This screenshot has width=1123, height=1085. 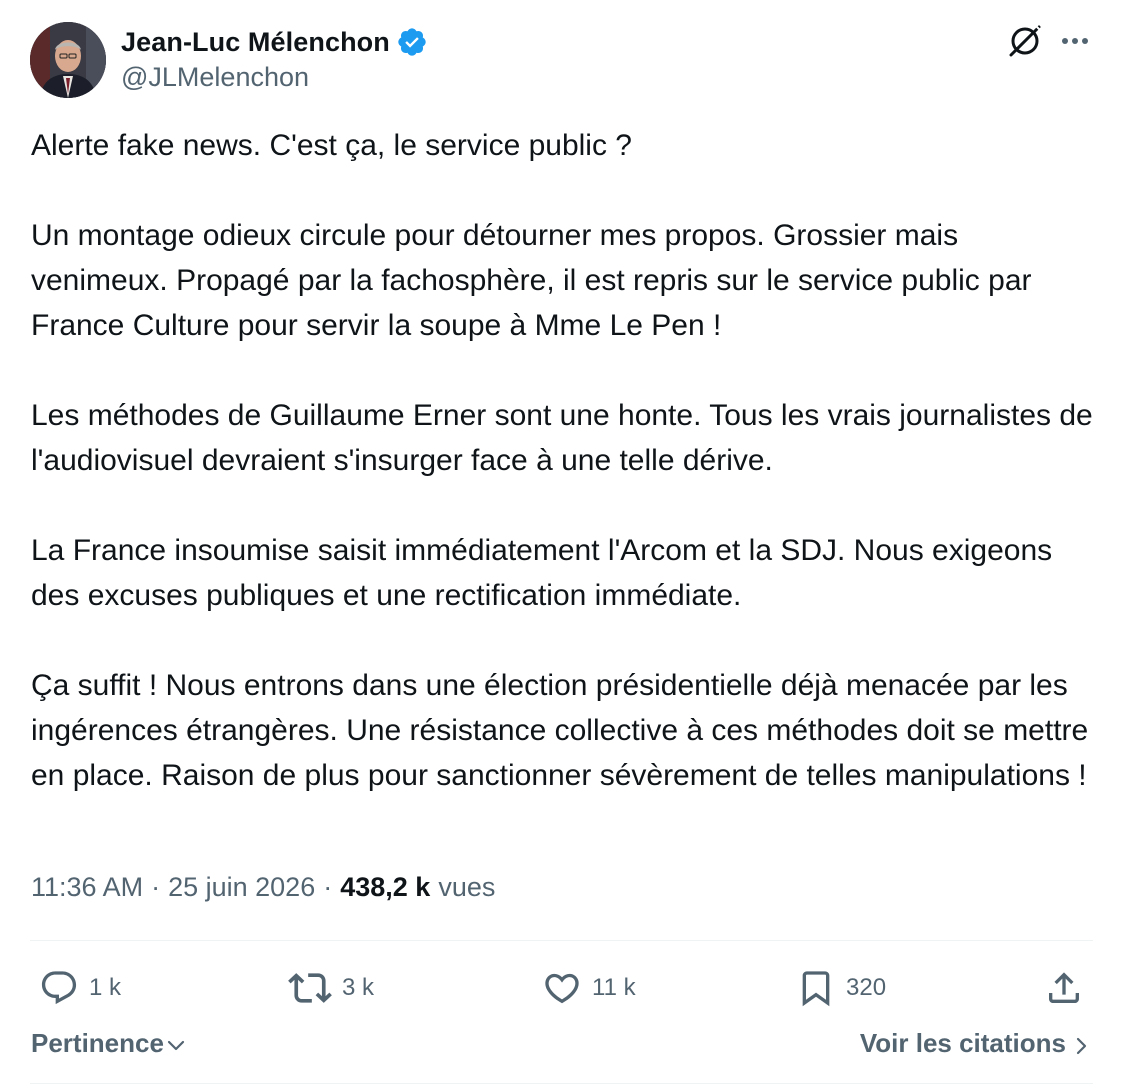 What do you see at coordinates (841, 988) in the screenshot?
I see `bookmark-button: 320` at bounding box center [841, 988].